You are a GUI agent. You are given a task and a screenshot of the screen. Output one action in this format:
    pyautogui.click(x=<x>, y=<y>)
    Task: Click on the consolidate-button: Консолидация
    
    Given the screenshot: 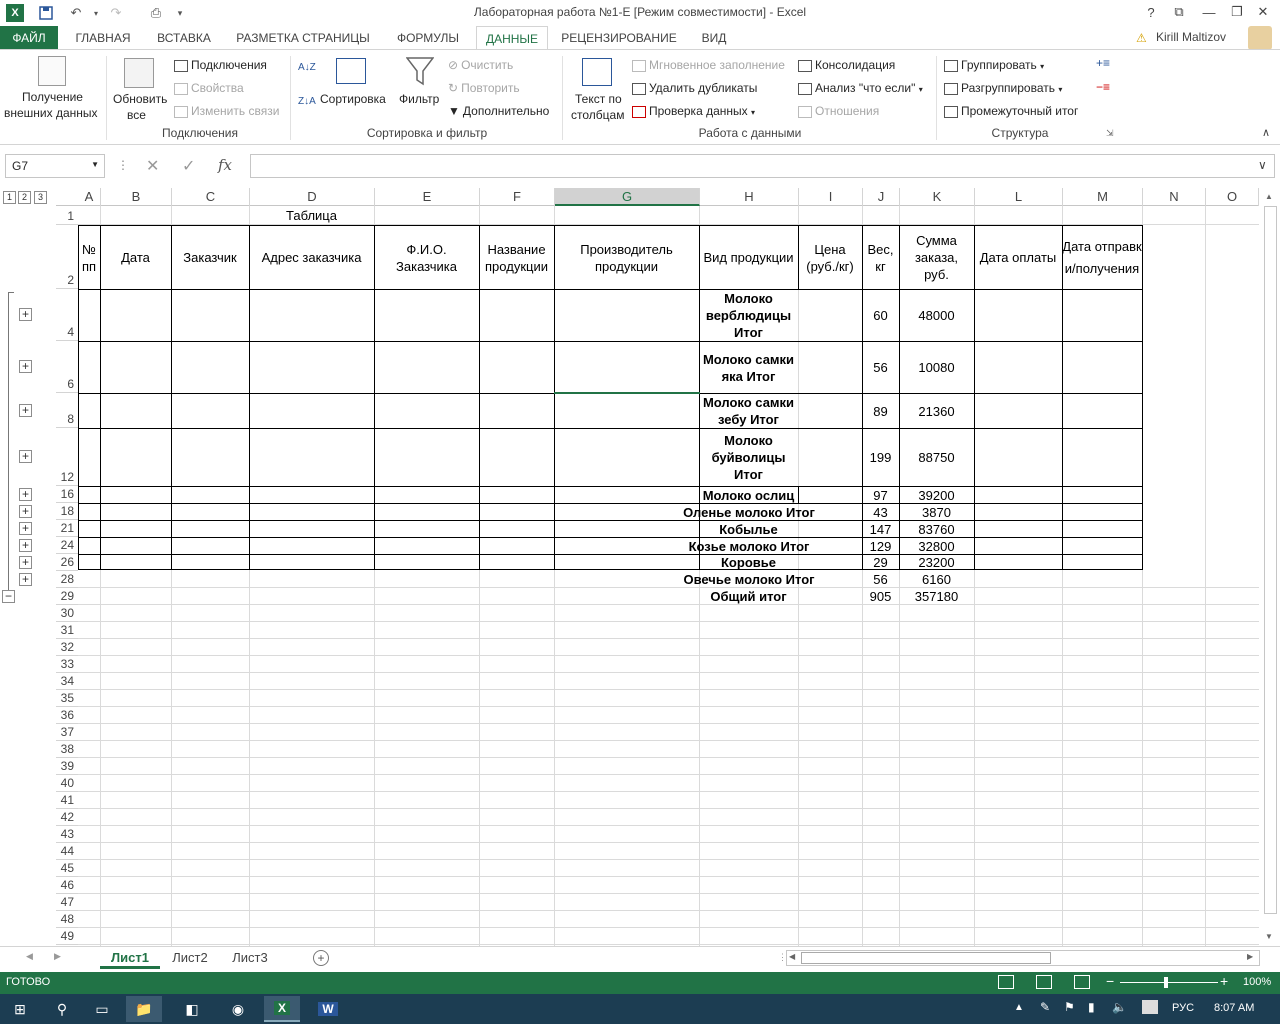 What is the action you would take?
    pyautogui.click(x=846, y=65)
    